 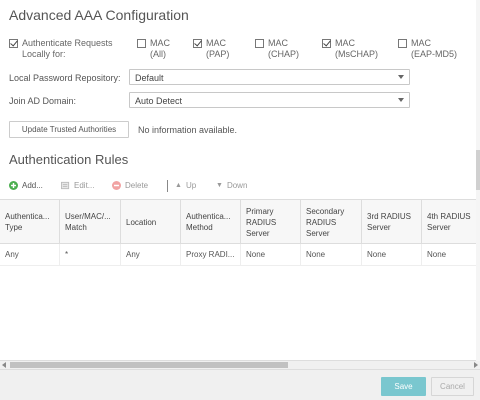 I want to click on rules-toolbar: Add... Edit... Delete ▲ Up ▼ Down, so click(x=244, y=186).